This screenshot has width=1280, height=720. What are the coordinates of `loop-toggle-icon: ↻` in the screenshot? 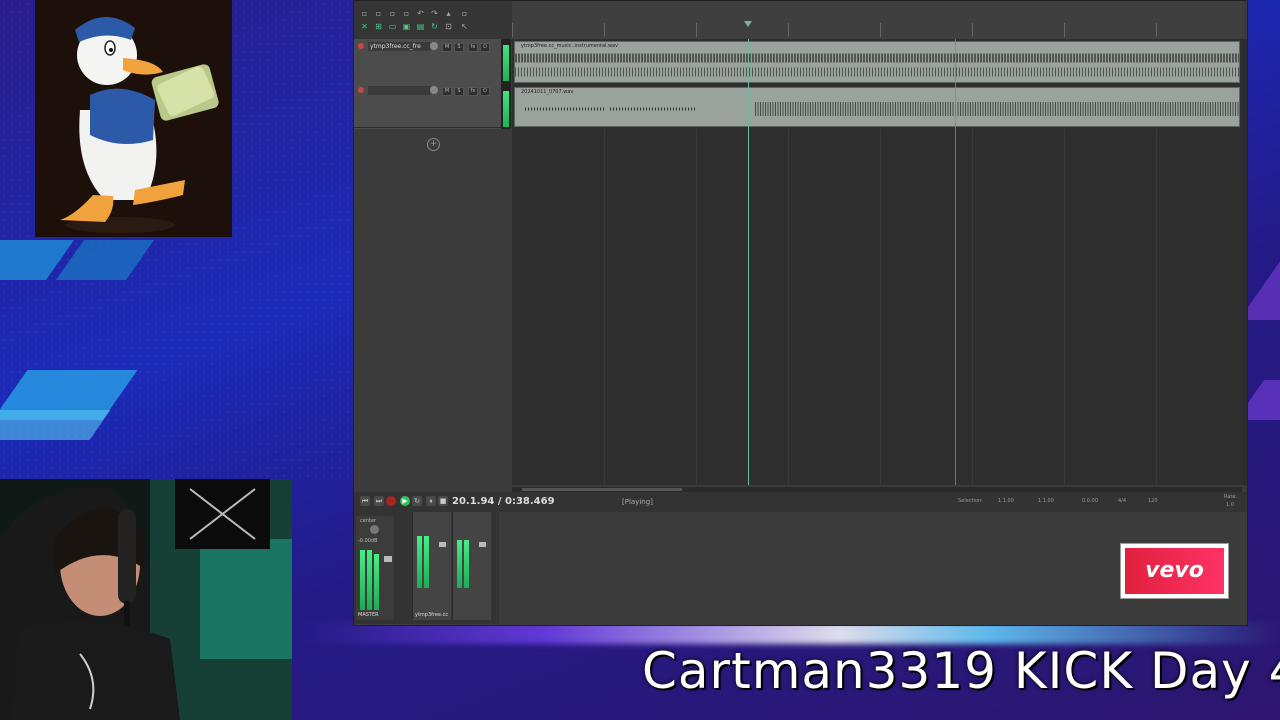 It's located at (417, 501).